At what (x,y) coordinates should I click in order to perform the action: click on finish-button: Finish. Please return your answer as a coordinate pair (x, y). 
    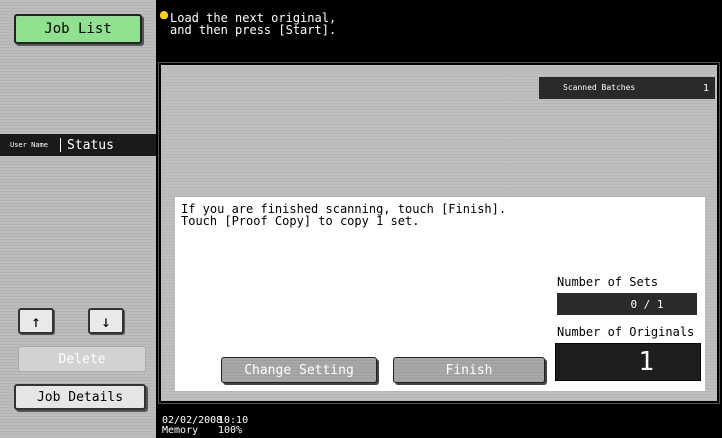
    Looking at the image, I should click on (469, 370).